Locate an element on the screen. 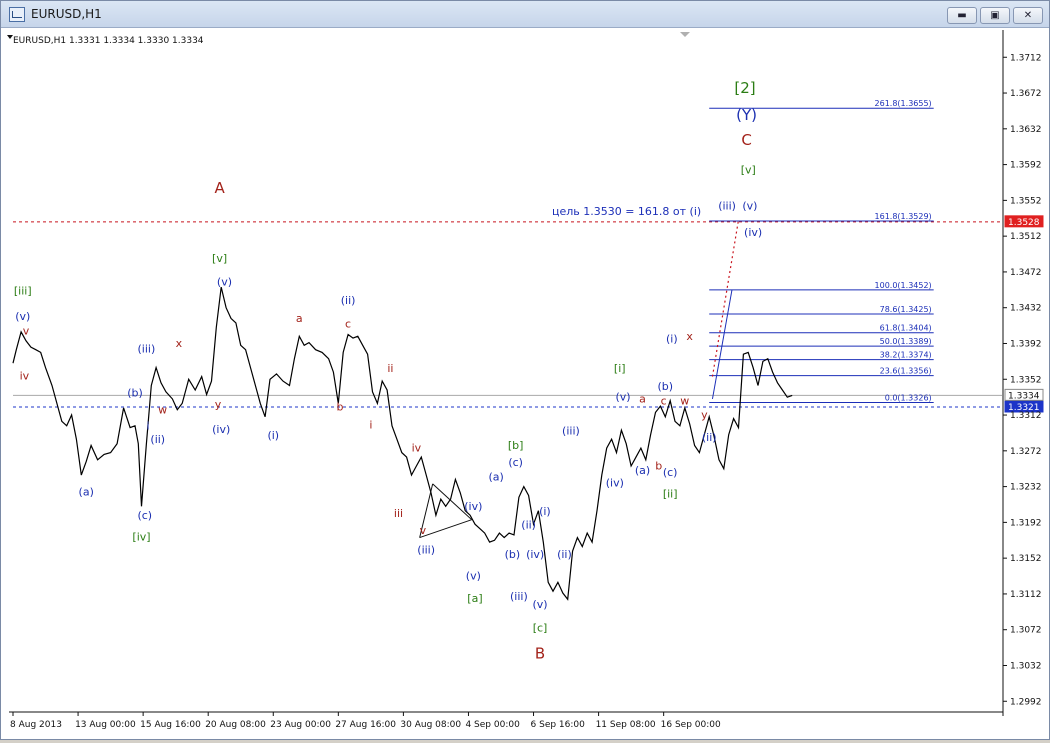  price-tag-label: 1.3334 is located at coordinates (1024, 396).